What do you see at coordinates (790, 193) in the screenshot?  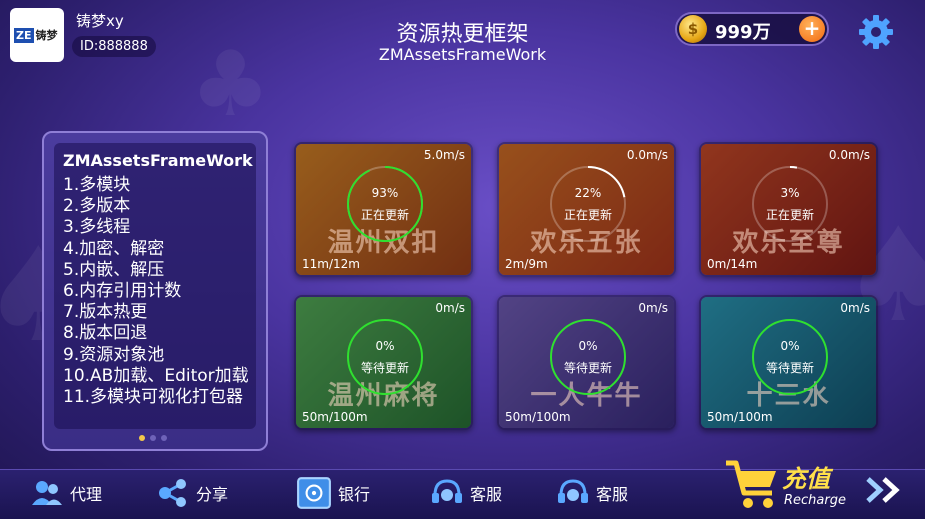 I see `progress-percent: 3%` at bounding box center [790, 193].